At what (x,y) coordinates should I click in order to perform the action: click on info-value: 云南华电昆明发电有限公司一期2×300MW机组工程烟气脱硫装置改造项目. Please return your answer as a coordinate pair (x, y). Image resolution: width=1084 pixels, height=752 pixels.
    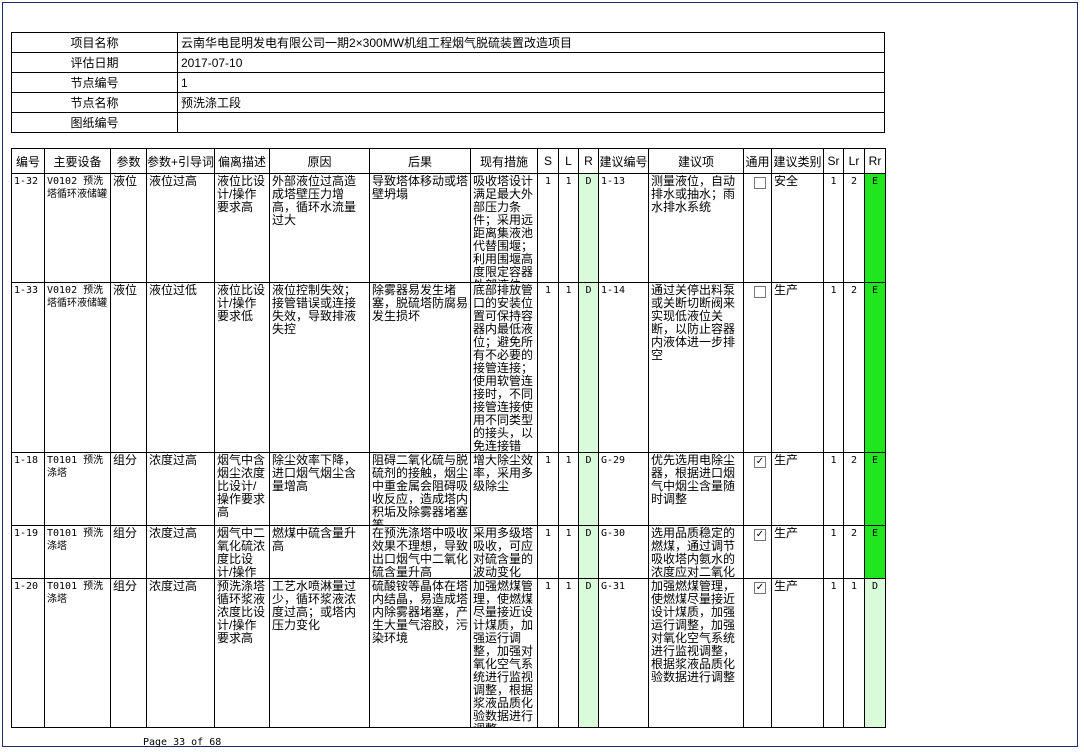
    Looking at the image, I should click on (531, 42).